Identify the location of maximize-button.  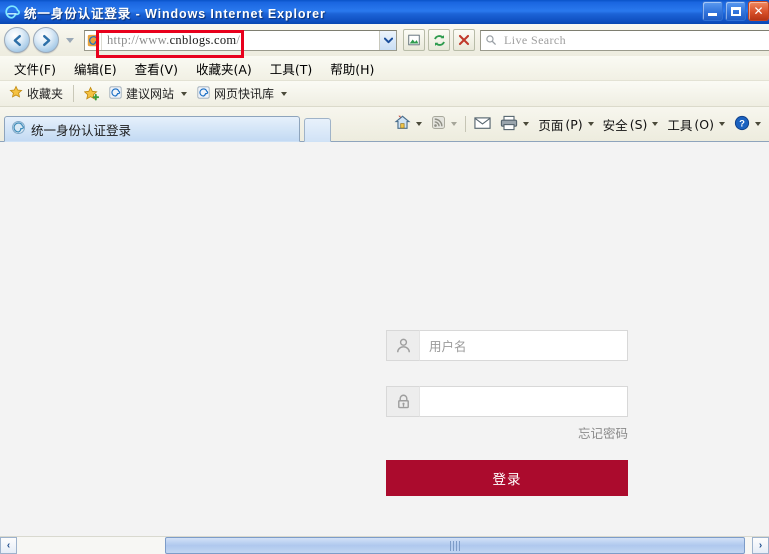
(735, 11).